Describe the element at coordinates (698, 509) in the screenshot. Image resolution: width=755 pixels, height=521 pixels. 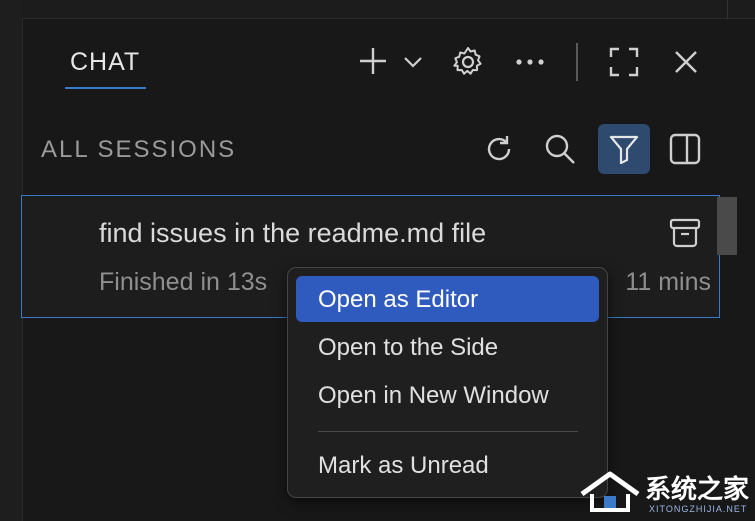
I see `watermark-subtext: XITONGZHIJIA.NET` at that location.